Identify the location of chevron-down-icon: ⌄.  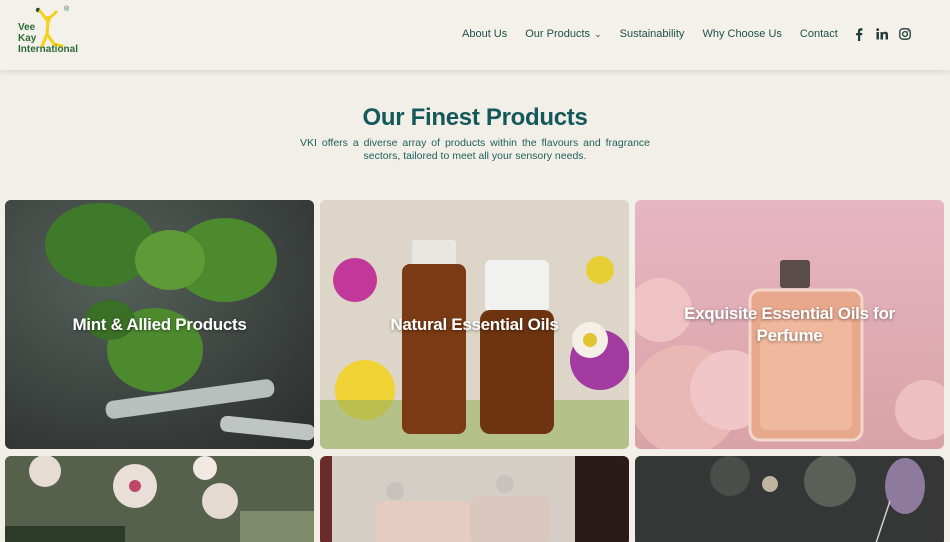
(598, 34).